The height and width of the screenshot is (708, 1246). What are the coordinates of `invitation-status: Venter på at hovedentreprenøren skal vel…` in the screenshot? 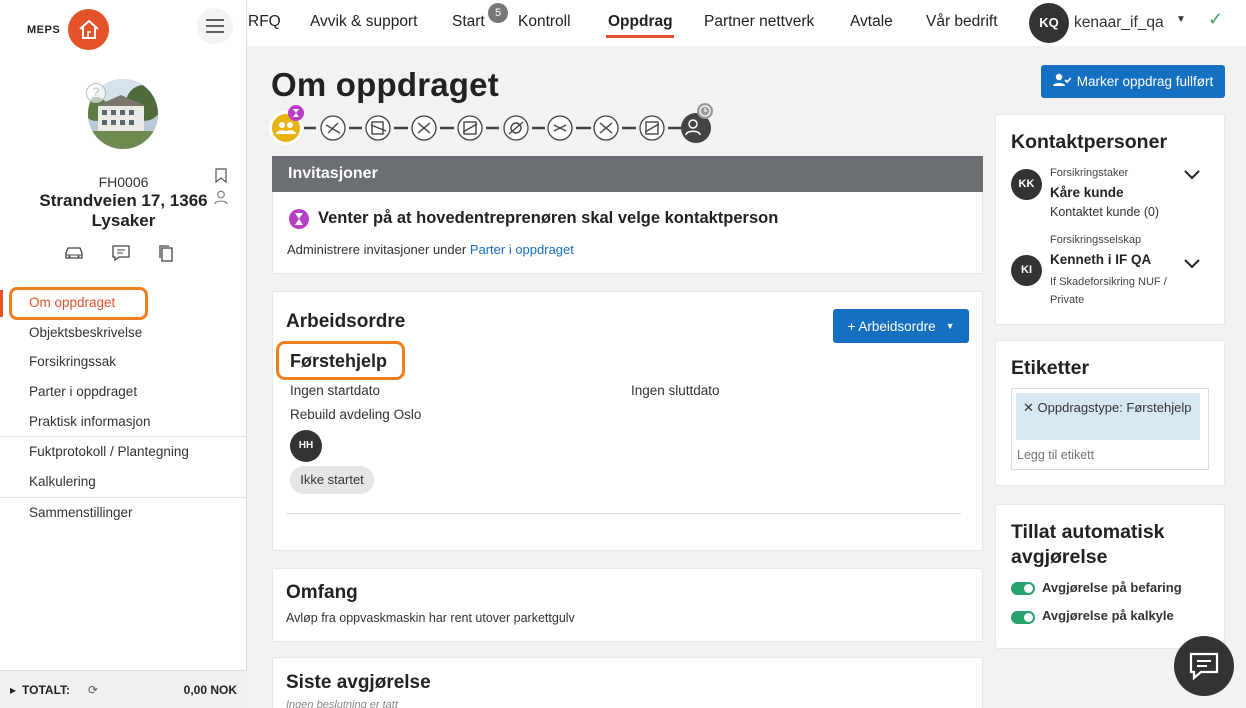 It's located at (548, 218).